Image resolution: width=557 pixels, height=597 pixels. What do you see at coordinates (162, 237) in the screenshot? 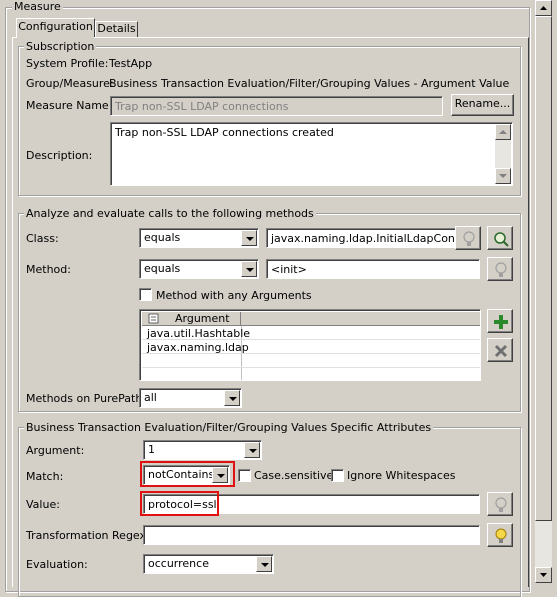
I see `class-operator-value: equals` at bounding box center [162, 237].